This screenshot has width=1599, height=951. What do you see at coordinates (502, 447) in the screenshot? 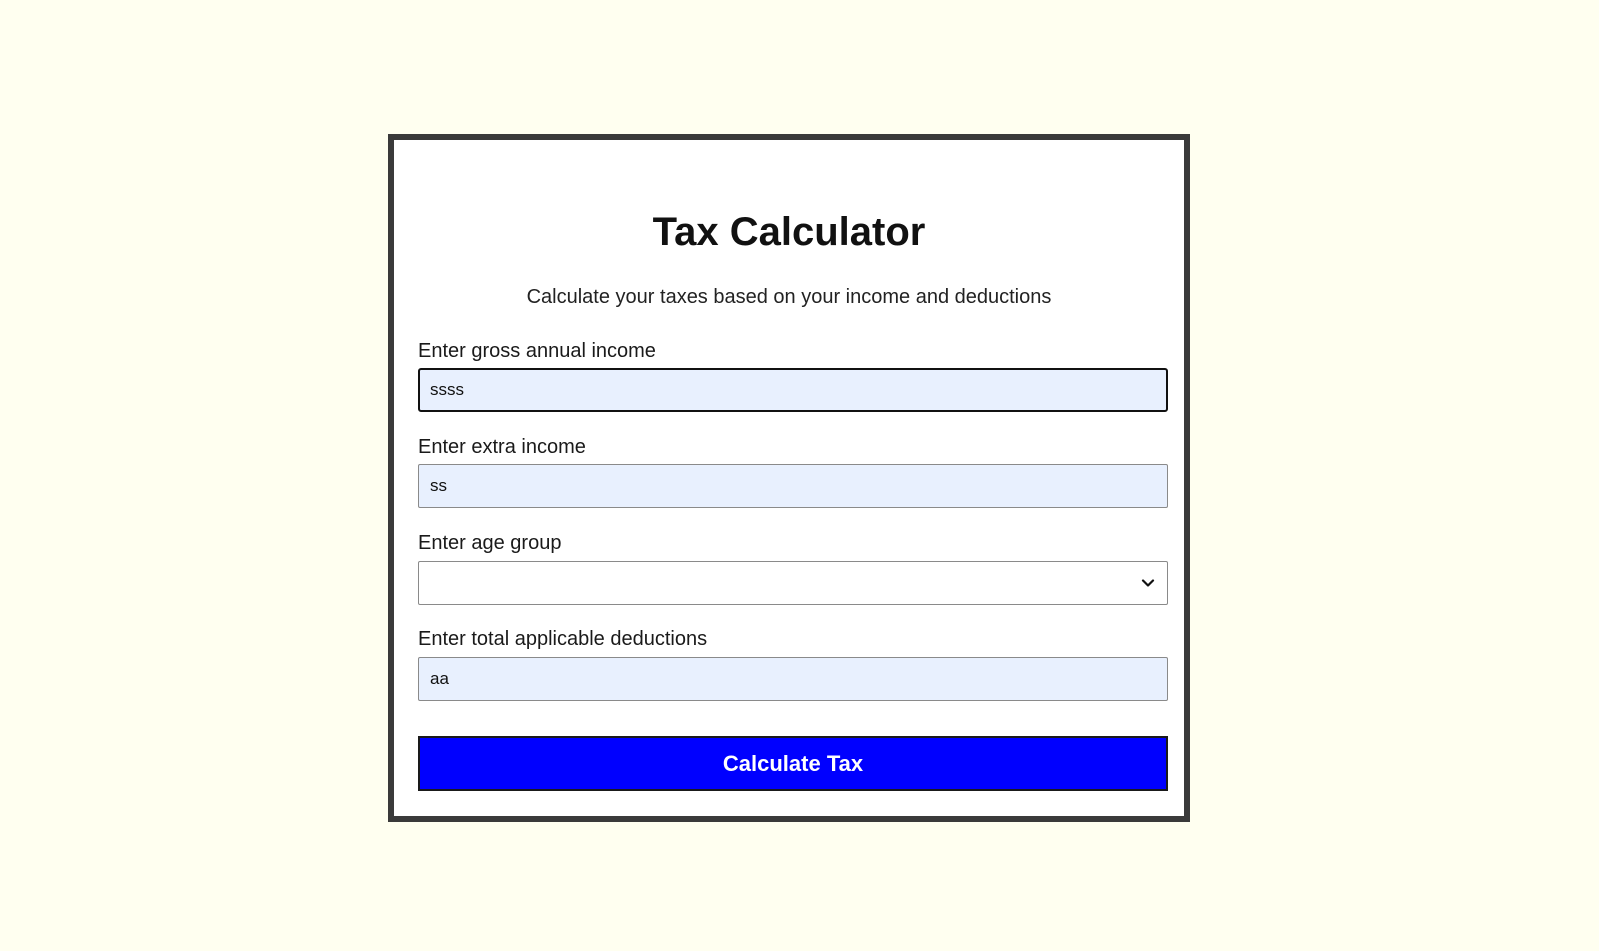
I see `extra-income-label: Enter extra income` at bounding box center [502, 447].